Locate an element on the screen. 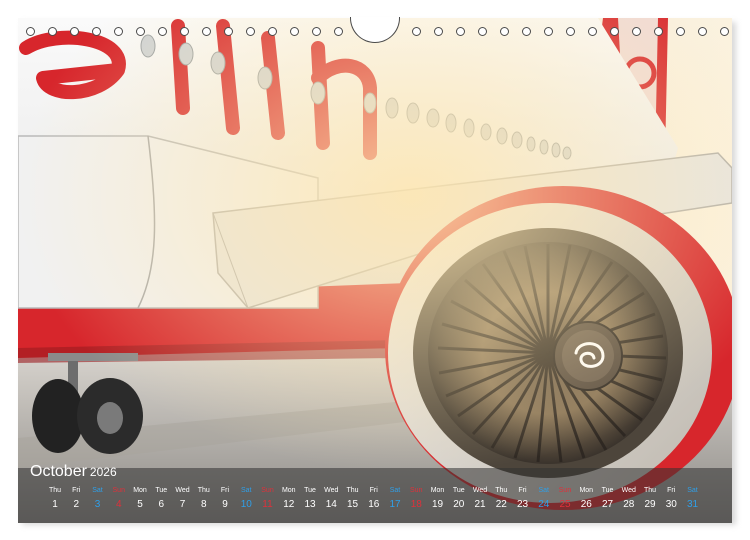 This screenshot has width=750, height=540. day-number: 9 is located at coordinates (225, 504).